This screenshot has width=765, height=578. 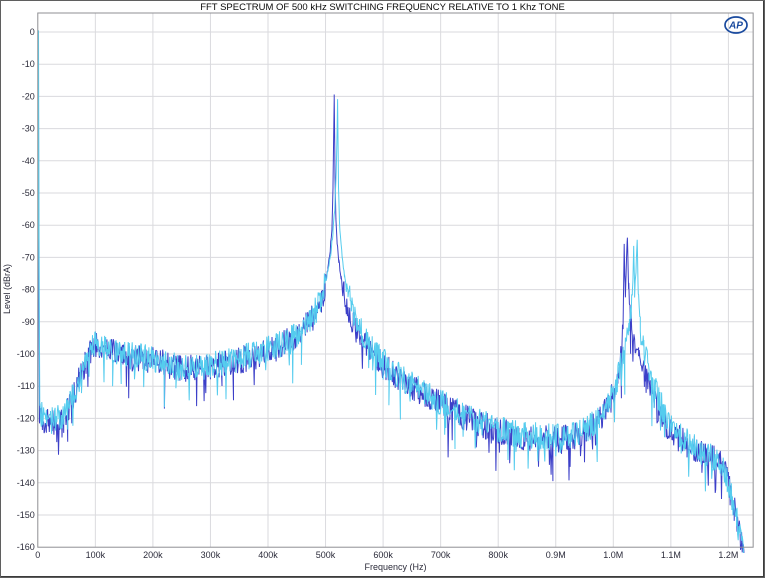 What do you see at coordinates (556, 555) in the screenshot?
I see `x-tick-label: 0.9M` at bounding box center [556, 555].